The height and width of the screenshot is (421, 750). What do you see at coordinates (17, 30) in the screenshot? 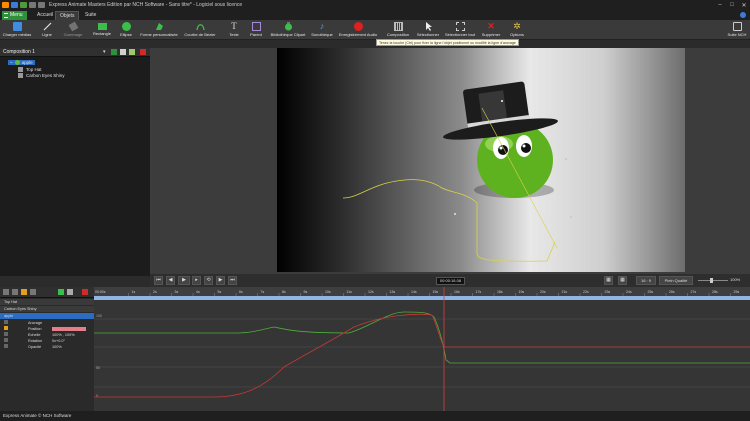
I see `load-media-button: Charger médias` at bounding box center [17, 30].